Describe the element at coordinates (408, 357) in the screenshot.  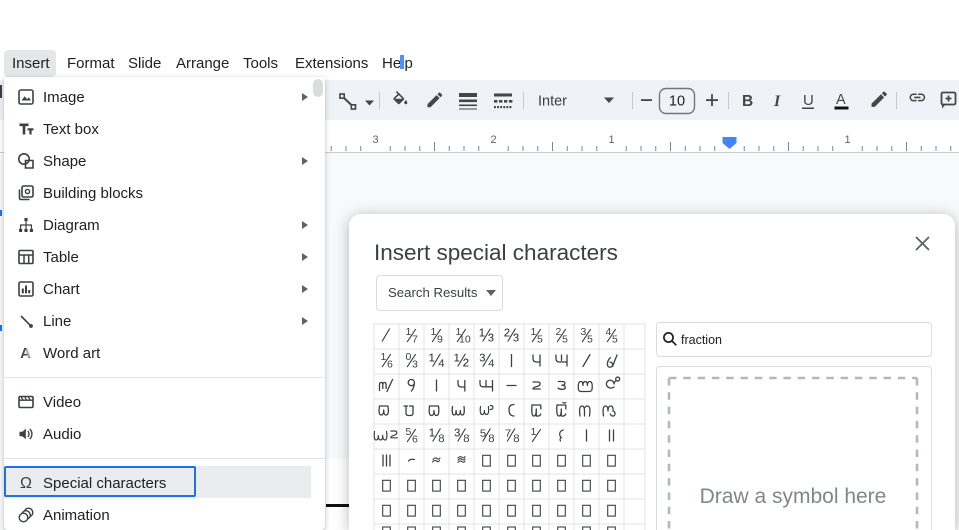
I see `svg-text: 0` at that location.